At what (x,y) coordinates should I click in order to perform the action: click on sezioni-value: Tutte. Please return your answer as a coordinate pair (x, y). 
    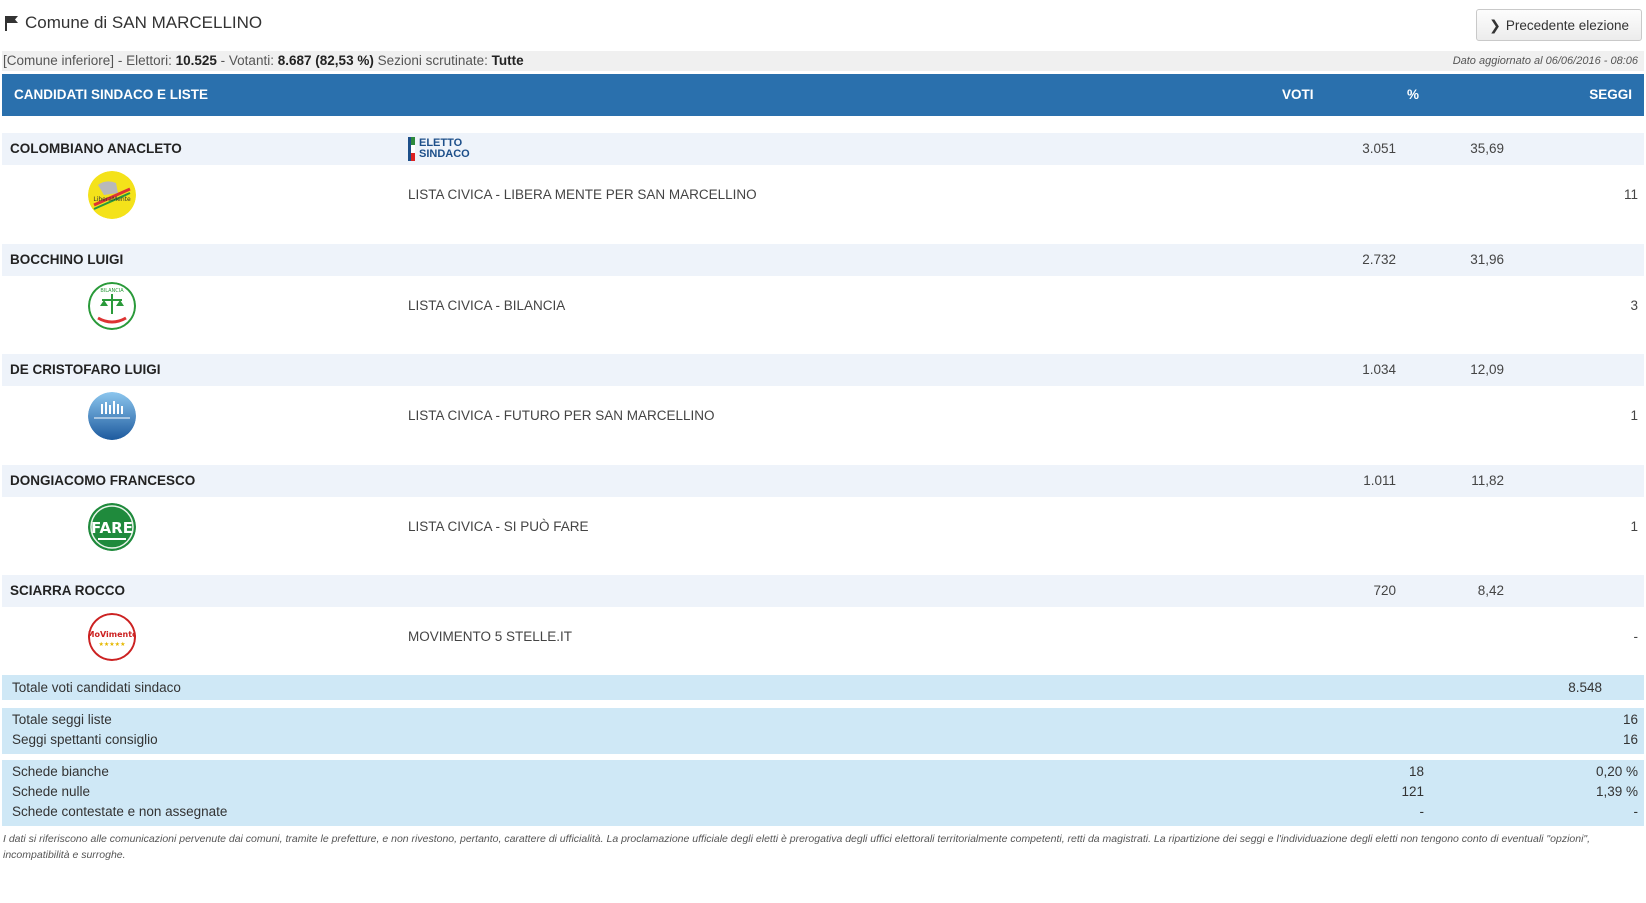
    Looking at the image, I should click on (507, 60).